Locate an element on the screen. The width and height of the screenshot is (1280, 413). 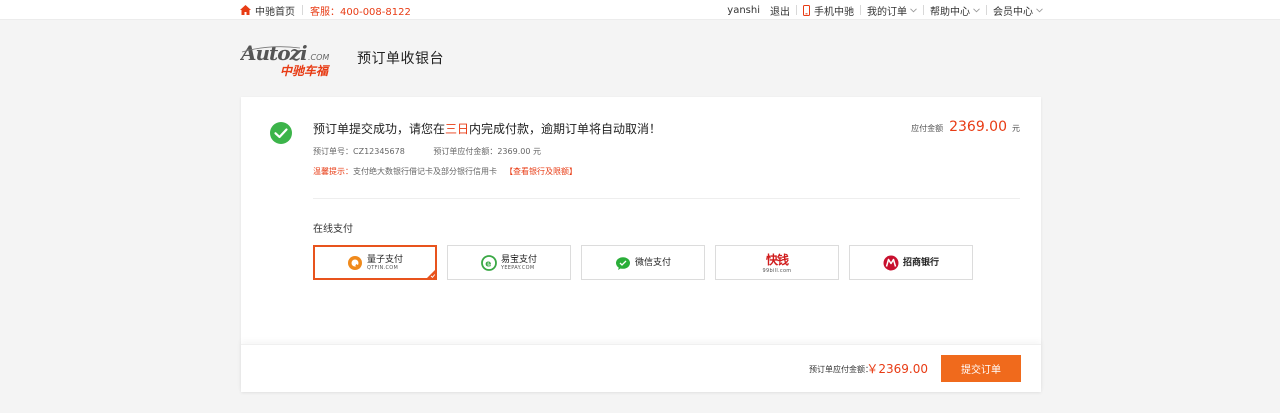
qtfin-sub: QTFIN.COM is located at coordinates (382, 267).